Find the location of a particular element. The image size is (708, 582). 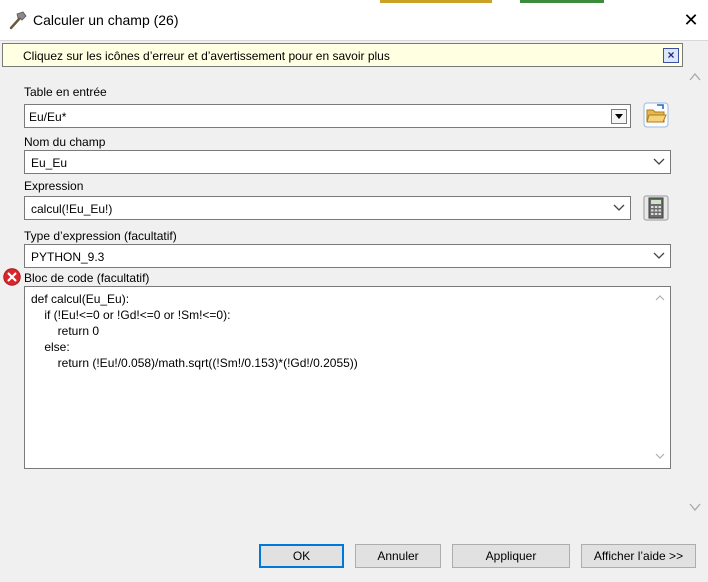

hammer-icon is located at coordinates (18, 20).